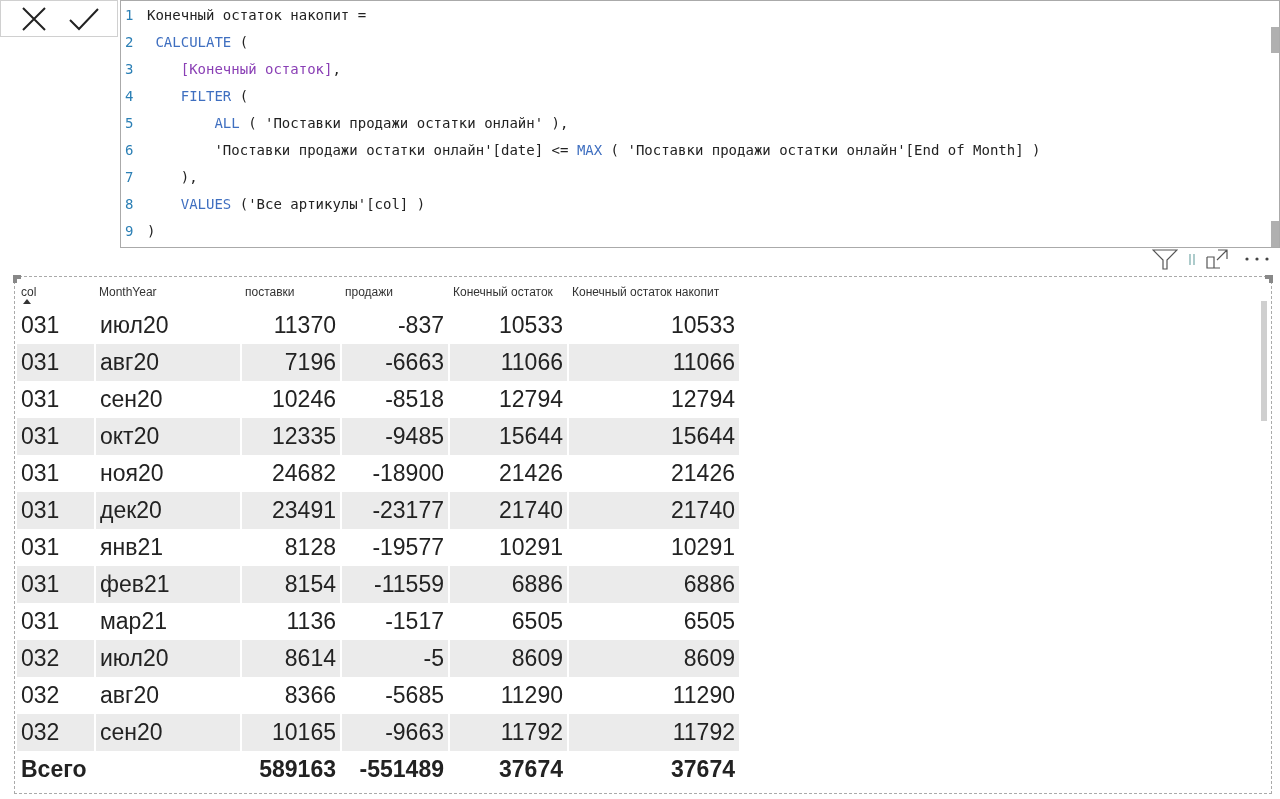 The image size is (1280, 799). What do you see at coordinates (129, 15) in the screenshot?
I see `line-number: 1` at bounding box center [129, 15].